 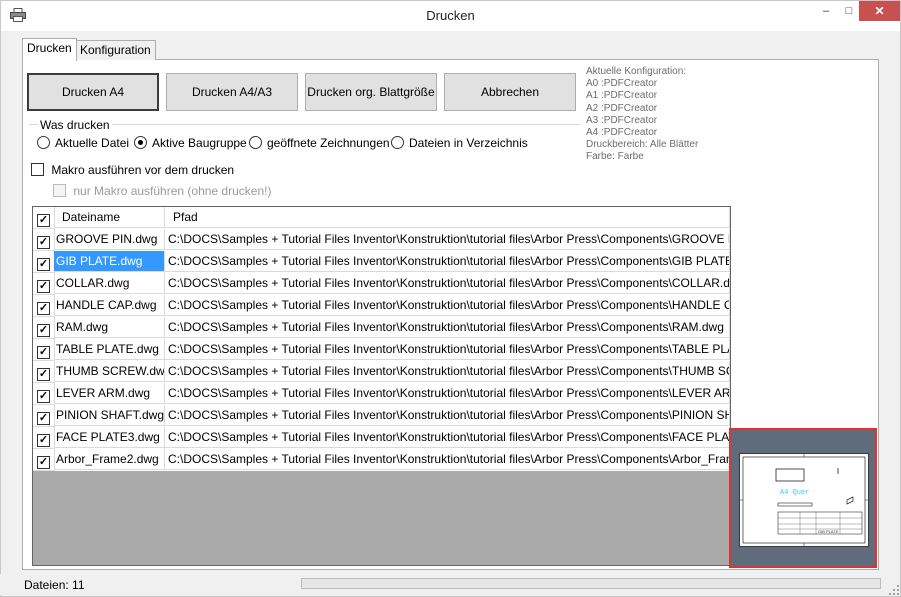 What do you see at coordinates (92, 143) in the screenshot?
I see `radio-label: Aktuelle Datei` at bounding box center [92, 143].